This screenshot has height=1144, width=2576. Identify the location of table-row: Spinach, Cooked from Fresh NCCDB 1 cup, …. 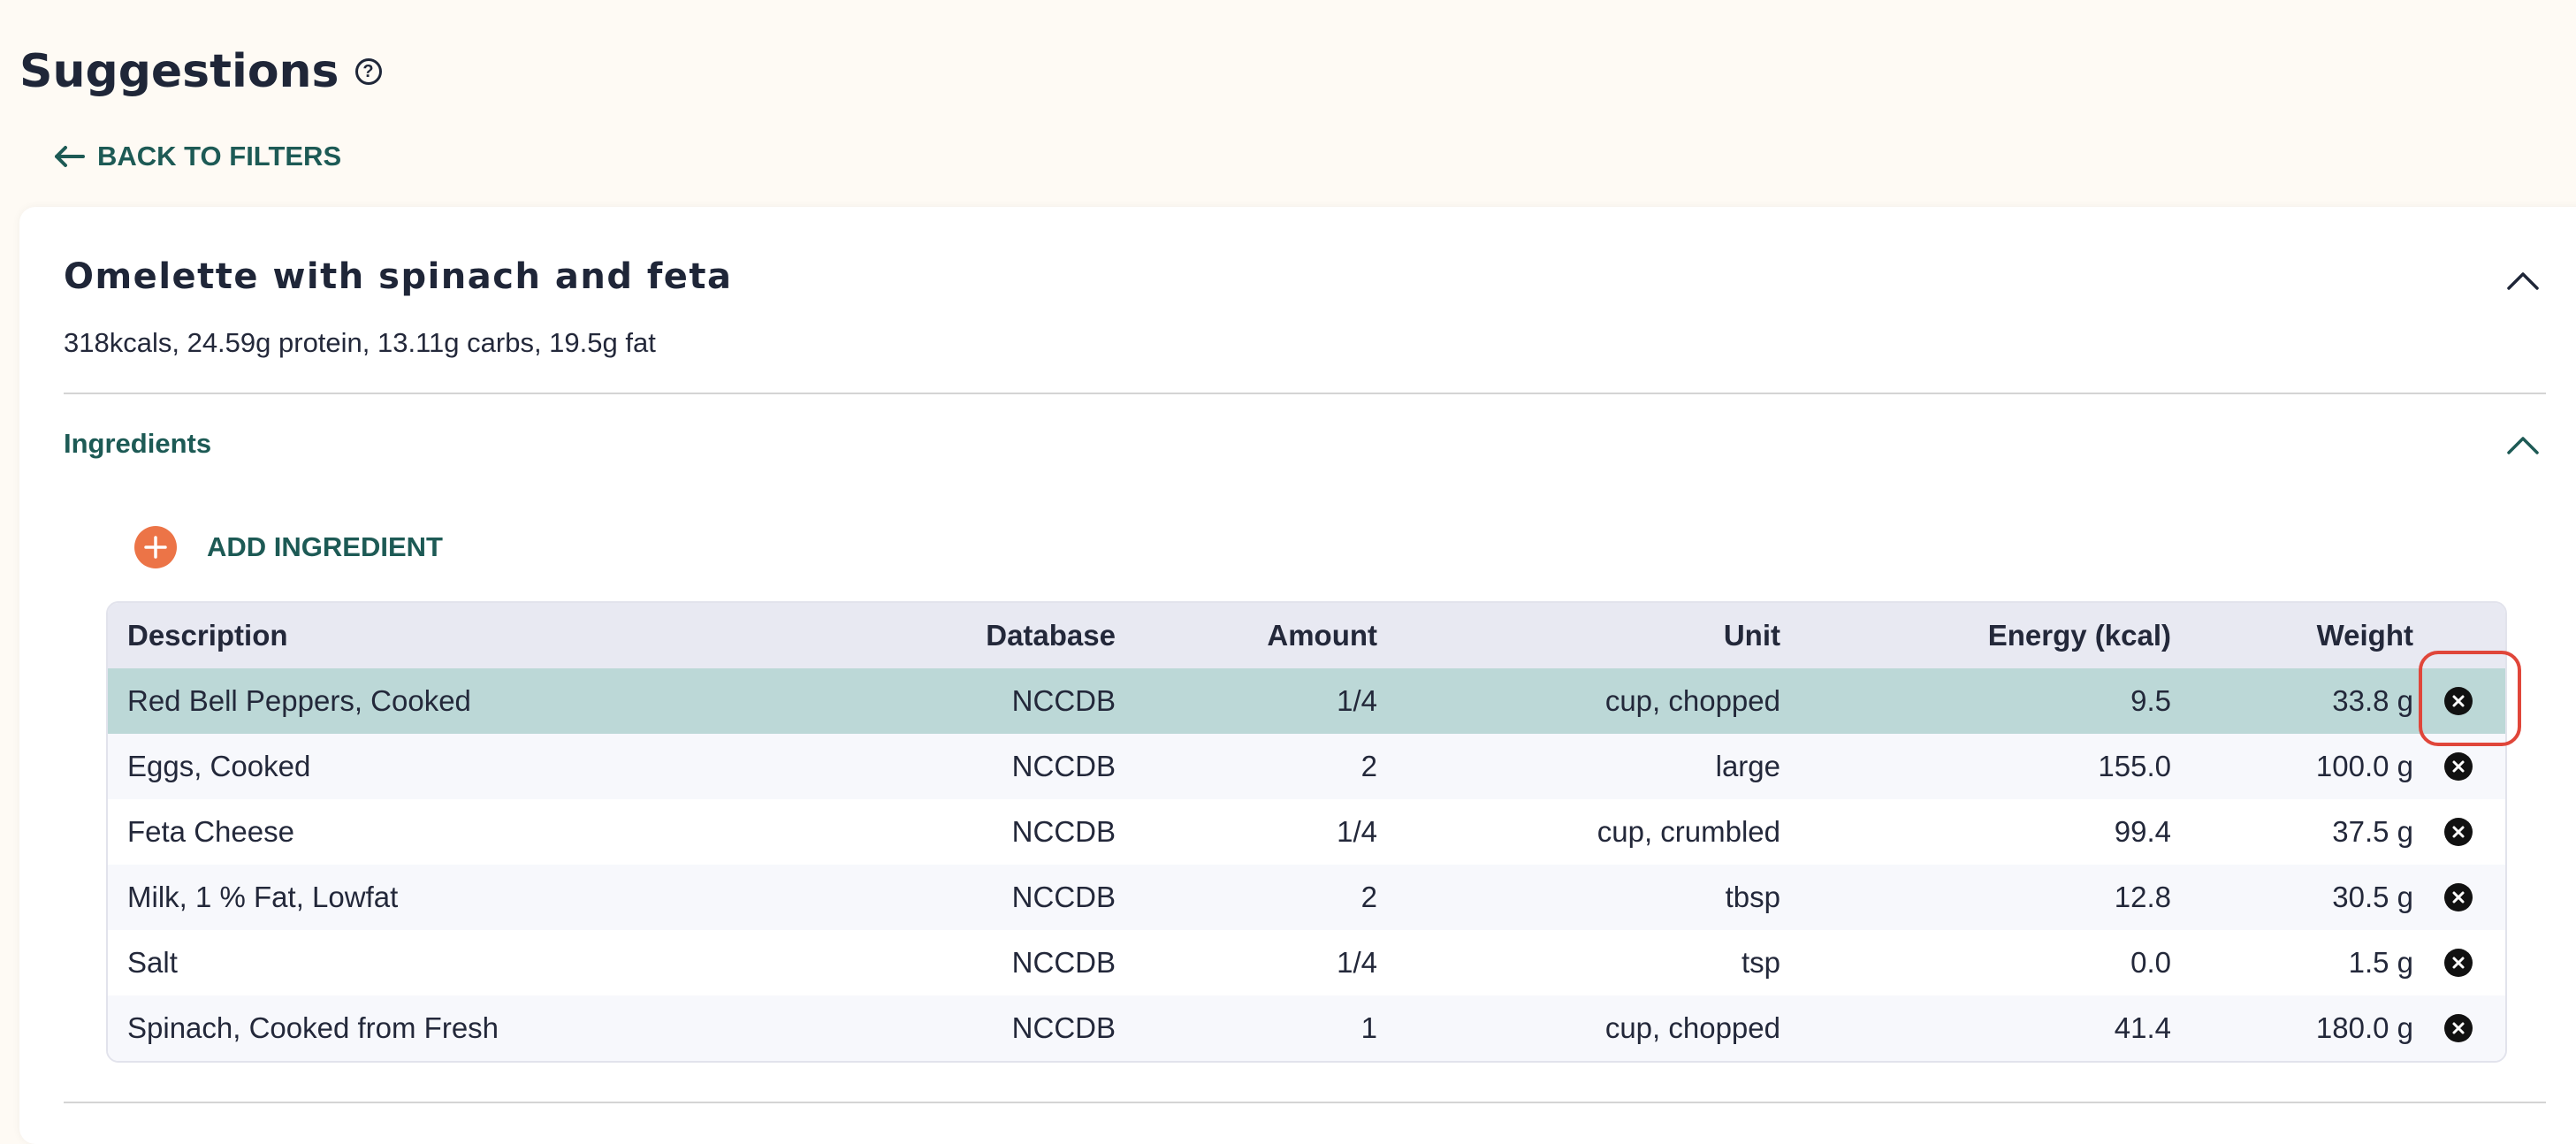
(1306, 1028).